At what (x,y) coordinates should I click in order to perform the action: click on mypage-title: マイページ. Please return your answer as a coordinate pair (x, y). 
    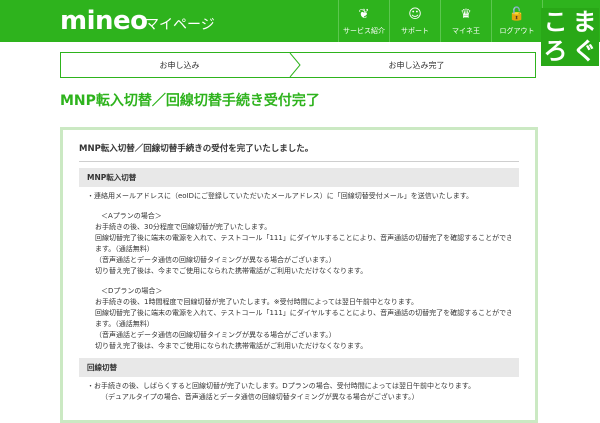
    Looking at the image, I should click on (180, 25).